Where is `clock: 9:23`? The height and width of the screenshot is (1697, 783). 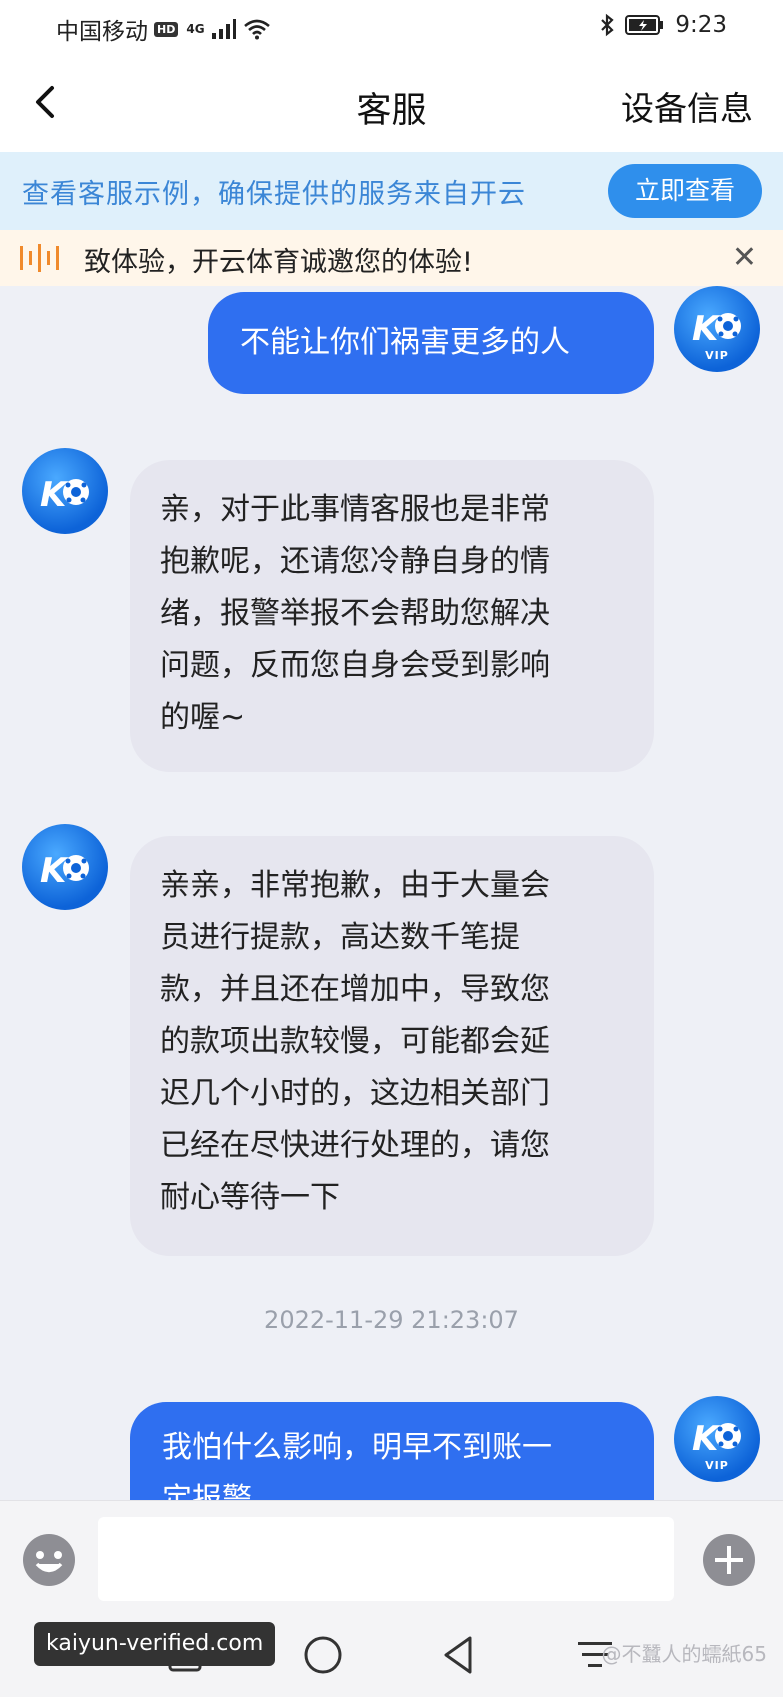 clock: 9:23 is located at coordinates (701, 25).